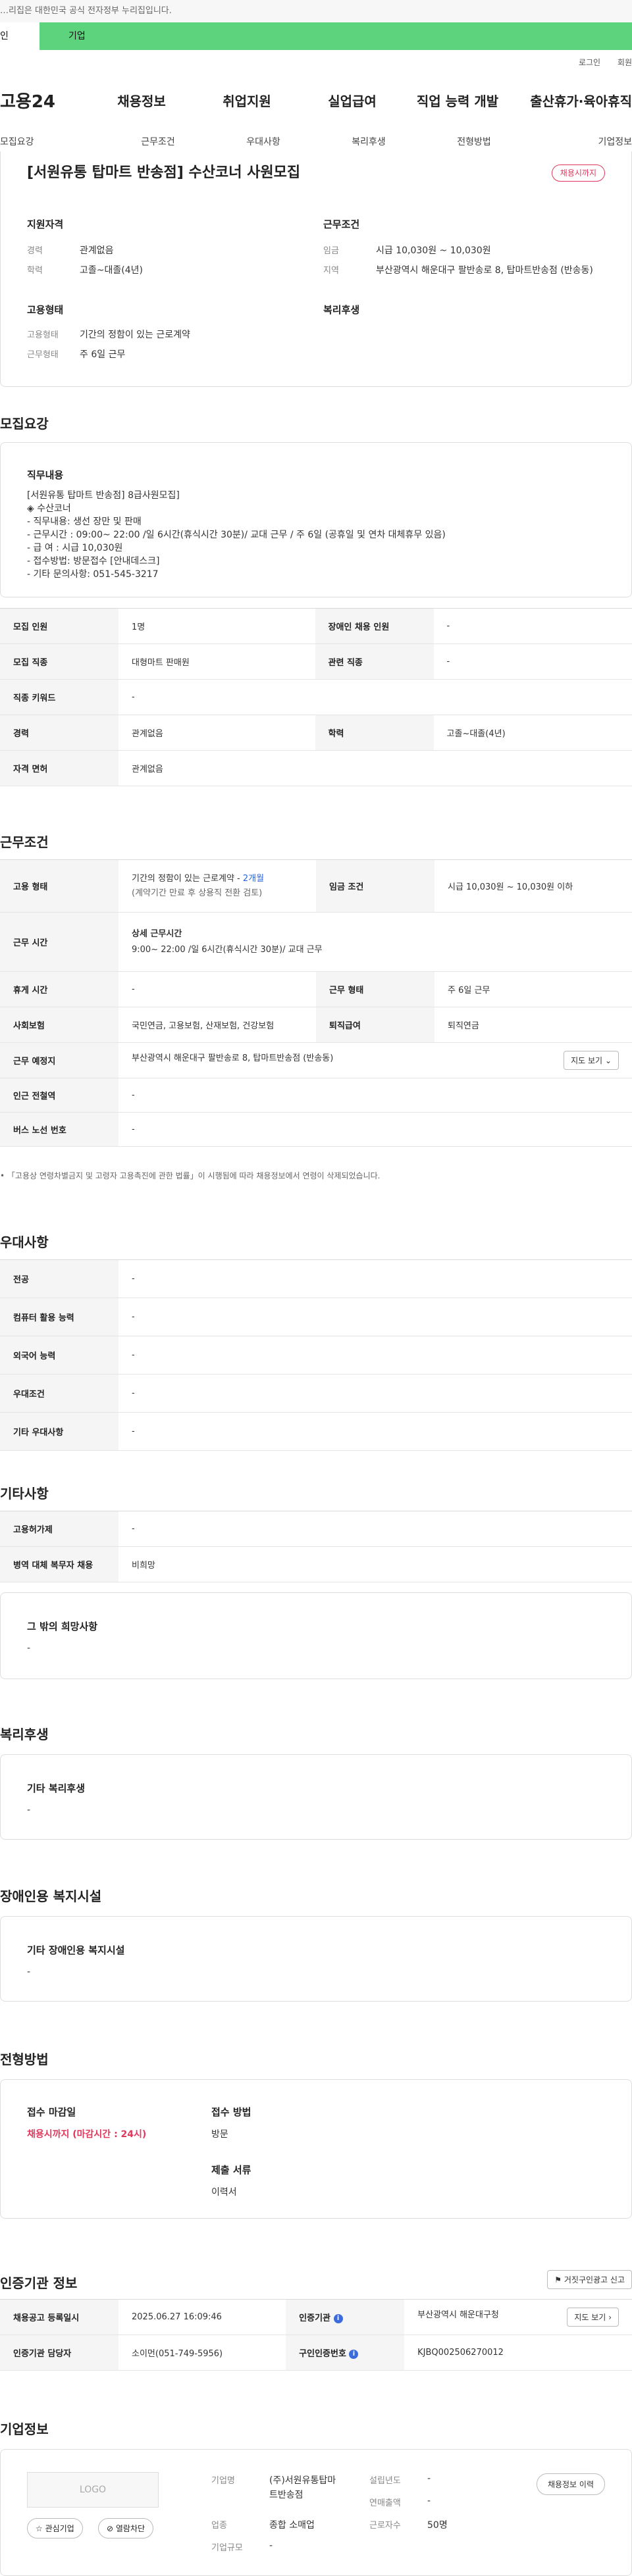  I want to click on block-label: 열람차단, so click(130, 2528).